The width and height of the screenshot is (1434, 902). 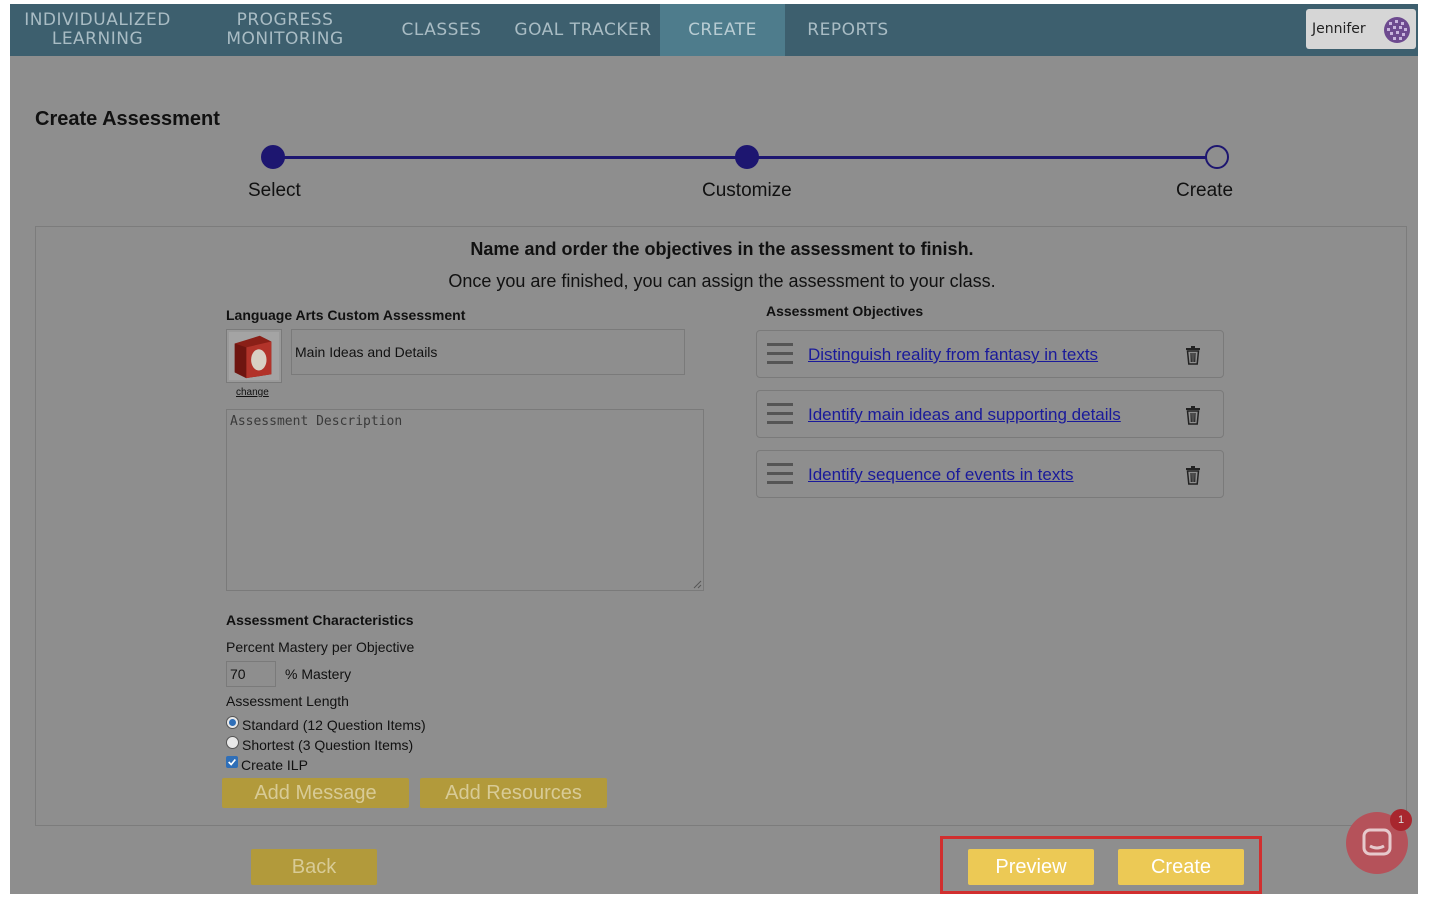 What do you see at coordinates (232, 742) in the screenshot?
I see `length-shortest-radio` at bounding box center [232, 742].